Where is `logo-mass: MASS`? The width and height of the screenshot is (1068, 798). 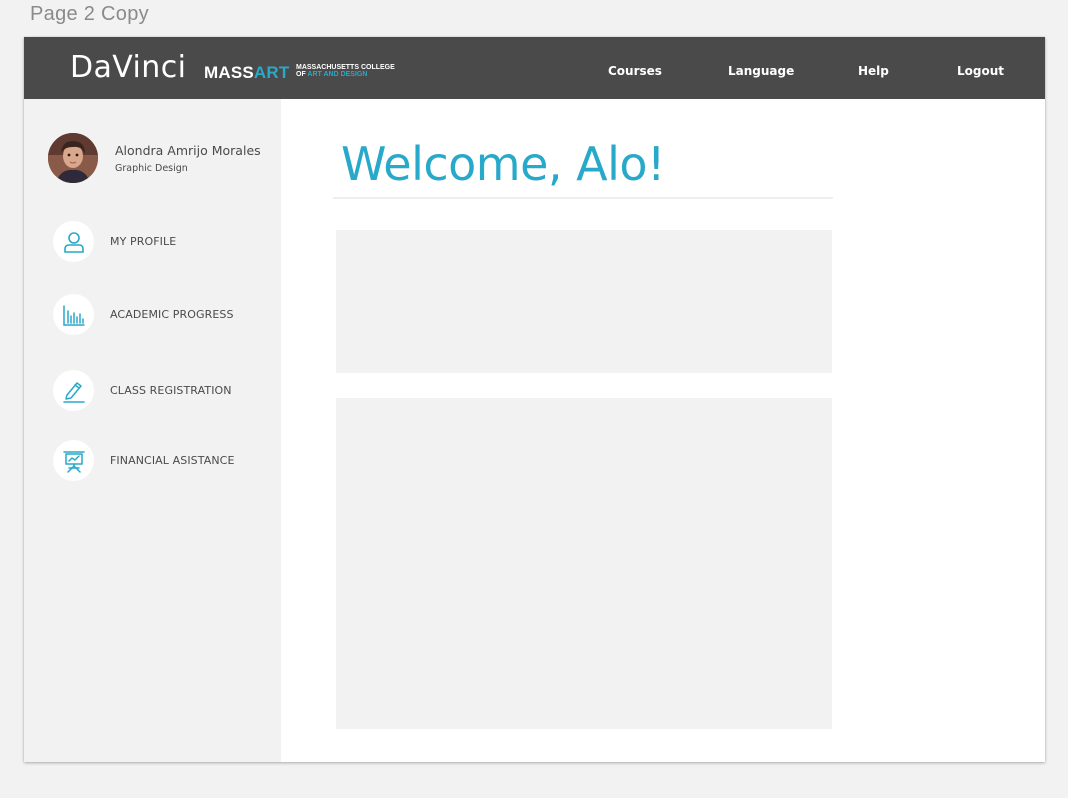 logo-mass: MASS is located at coordinates (229, 72).